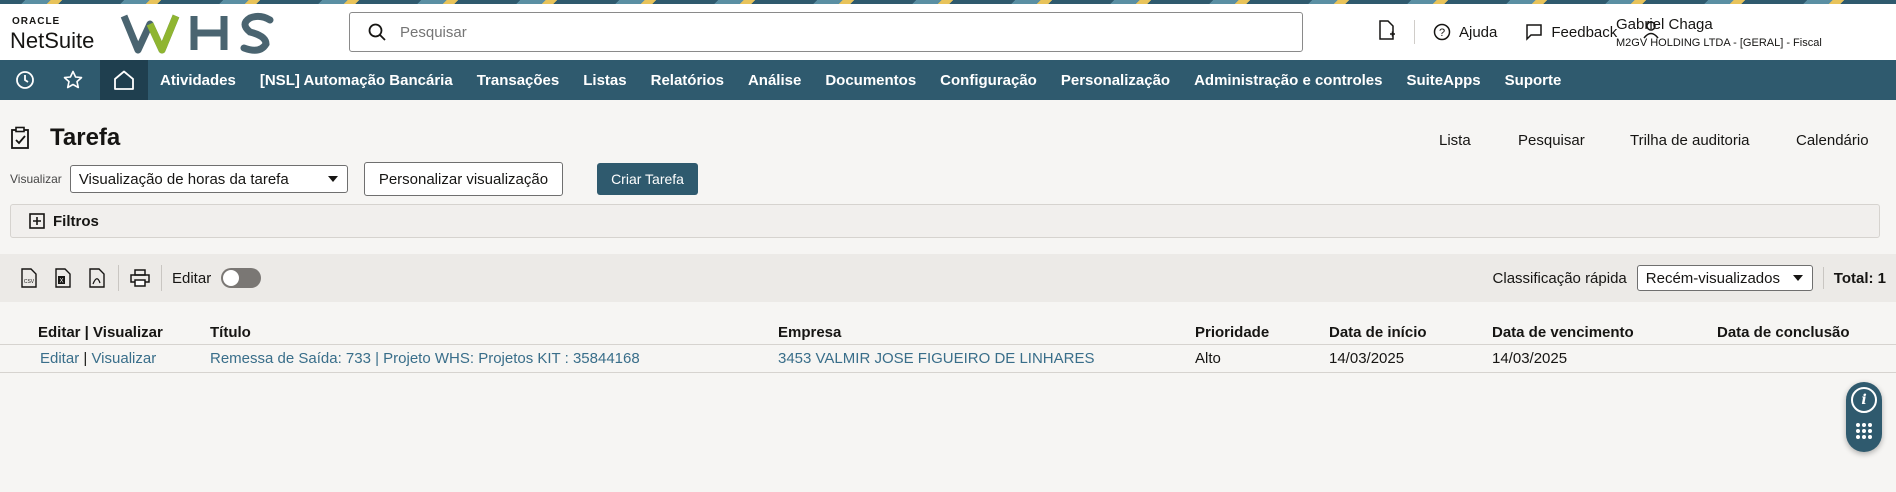 This screenshot has width=1896, height=492. I want to click on col-priority: Prioridade, so click(1262, 332).